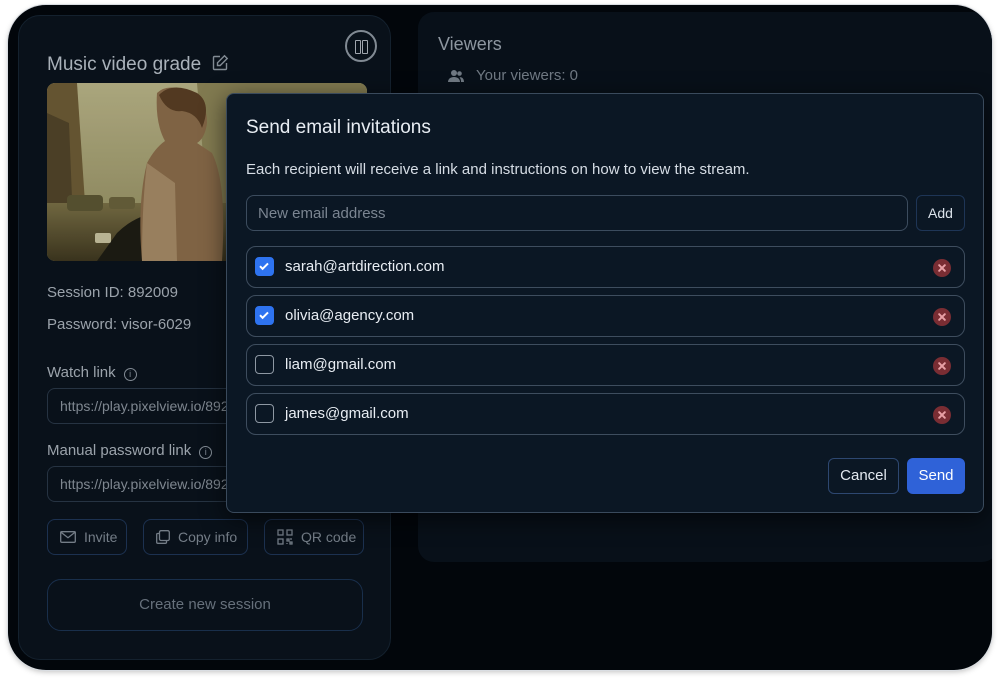 The height and width of the screenshot is (680, 1000). What do you see at coordinates (365, 266) in the screenshot?
I see `recipient-email: sarah@artdirection.com` at bounding box center [365, 266].